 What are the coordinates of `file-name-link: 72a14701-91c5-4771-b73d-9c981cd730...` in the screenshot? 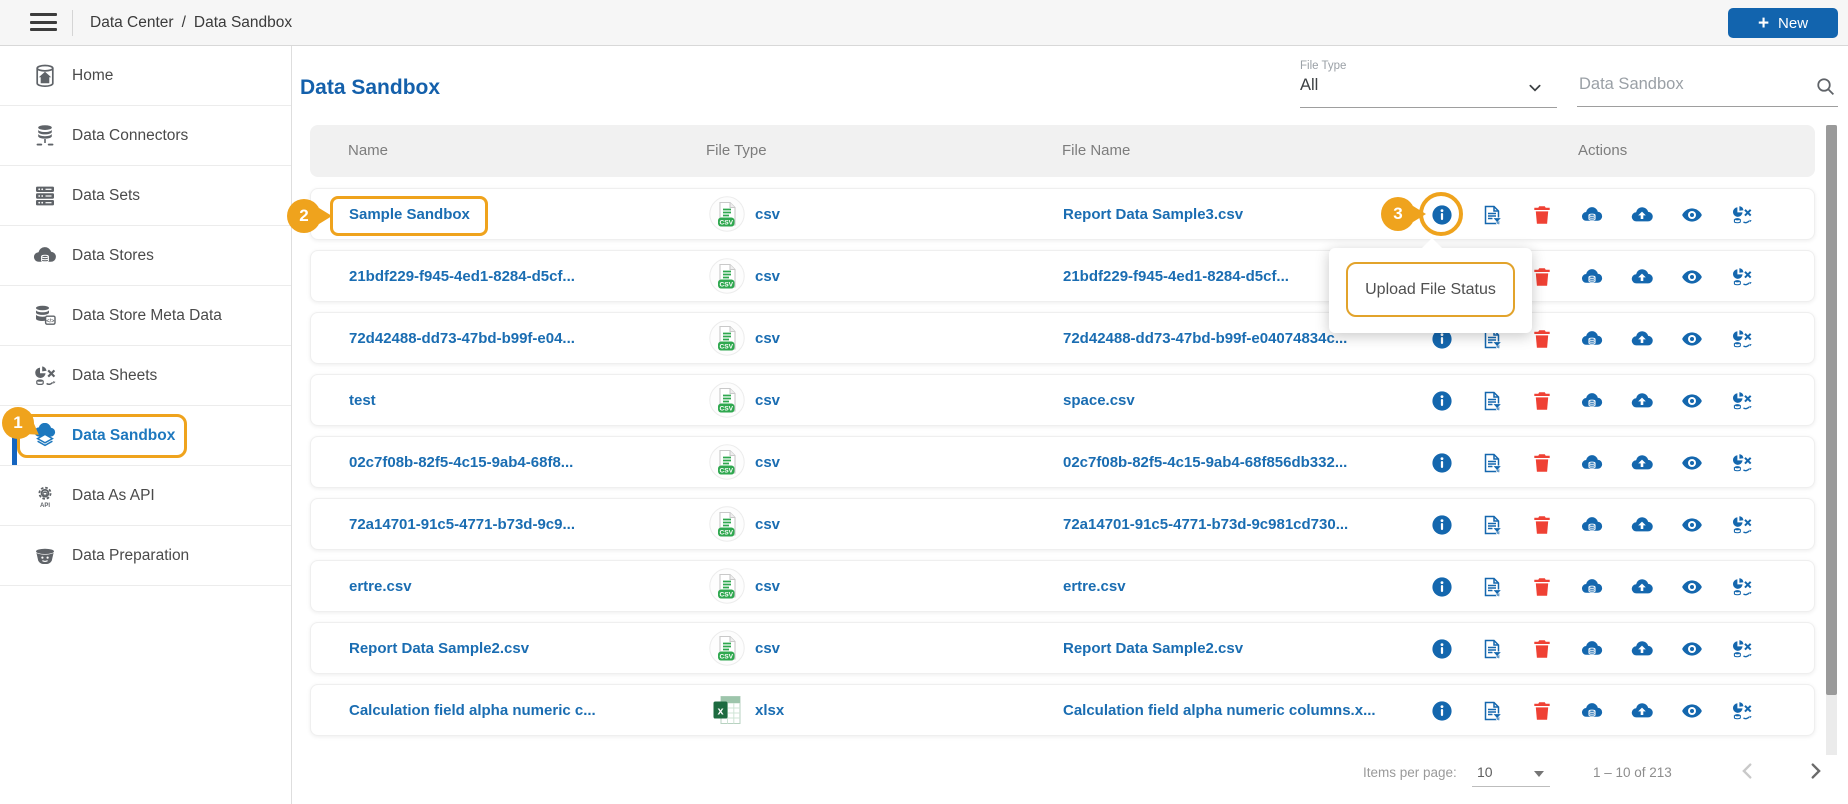 It's located at (1205, 524).